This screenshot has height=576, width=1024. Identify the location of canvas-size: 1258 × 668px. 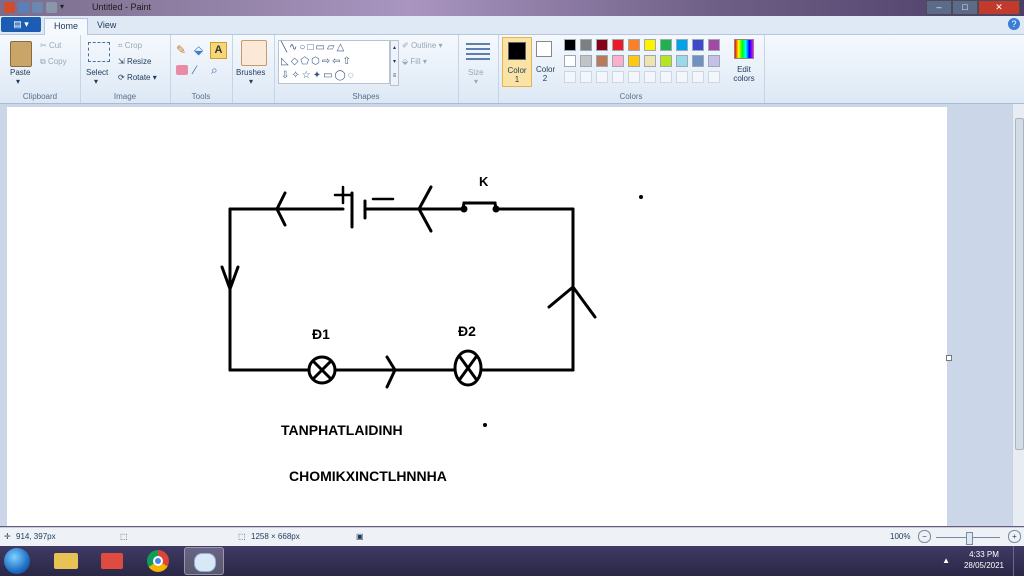
(275, 536).